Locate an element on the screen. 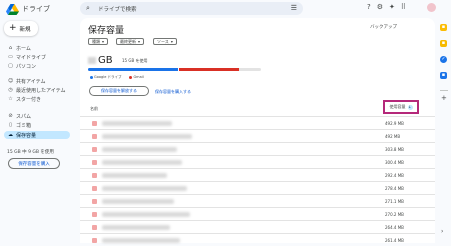  filter-source-chip: ソース ▾ is located at coordinates (165, 41).